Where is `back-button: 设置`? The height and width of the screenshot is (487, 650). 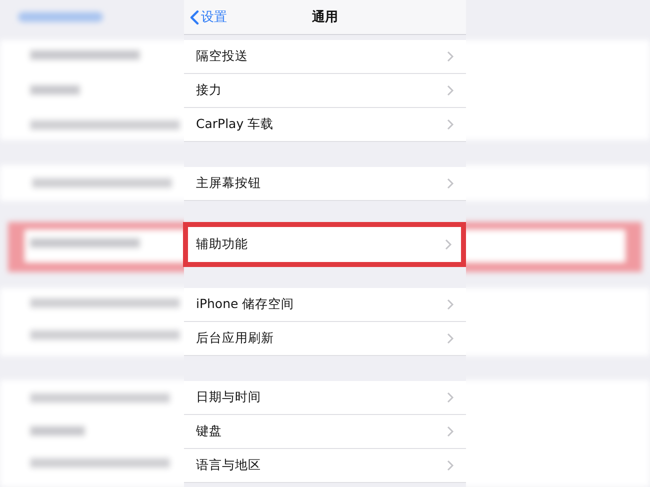 back-button: 设置 is located at coordinates (208, 17).